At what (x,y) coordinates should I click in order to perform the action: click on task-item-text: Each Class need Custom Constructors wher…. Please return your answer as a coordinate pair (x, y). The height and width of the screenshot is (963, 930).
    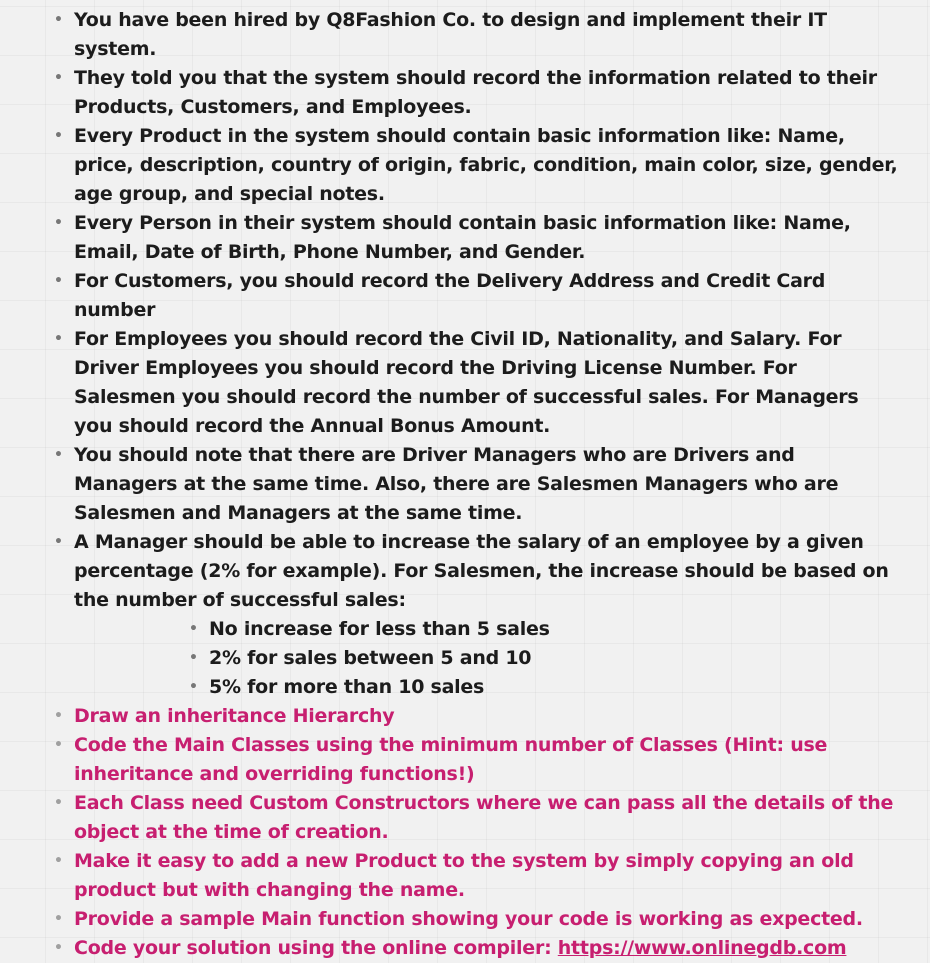
    Looking at the image, I should click on (484, 817).